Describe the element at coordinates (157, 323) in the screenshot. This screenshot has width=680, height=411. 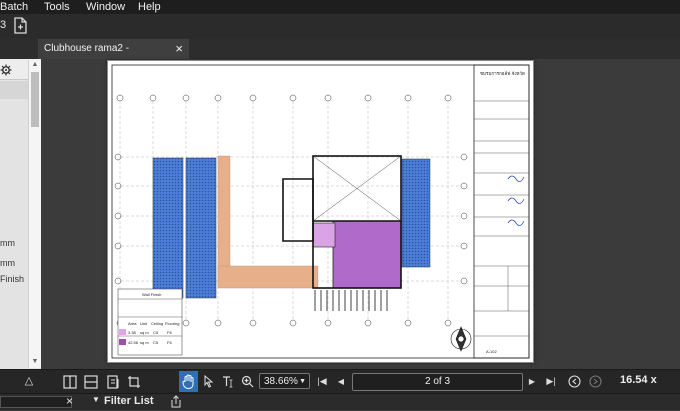
I see `legend-header-ceiling: Ceiling` at that location.